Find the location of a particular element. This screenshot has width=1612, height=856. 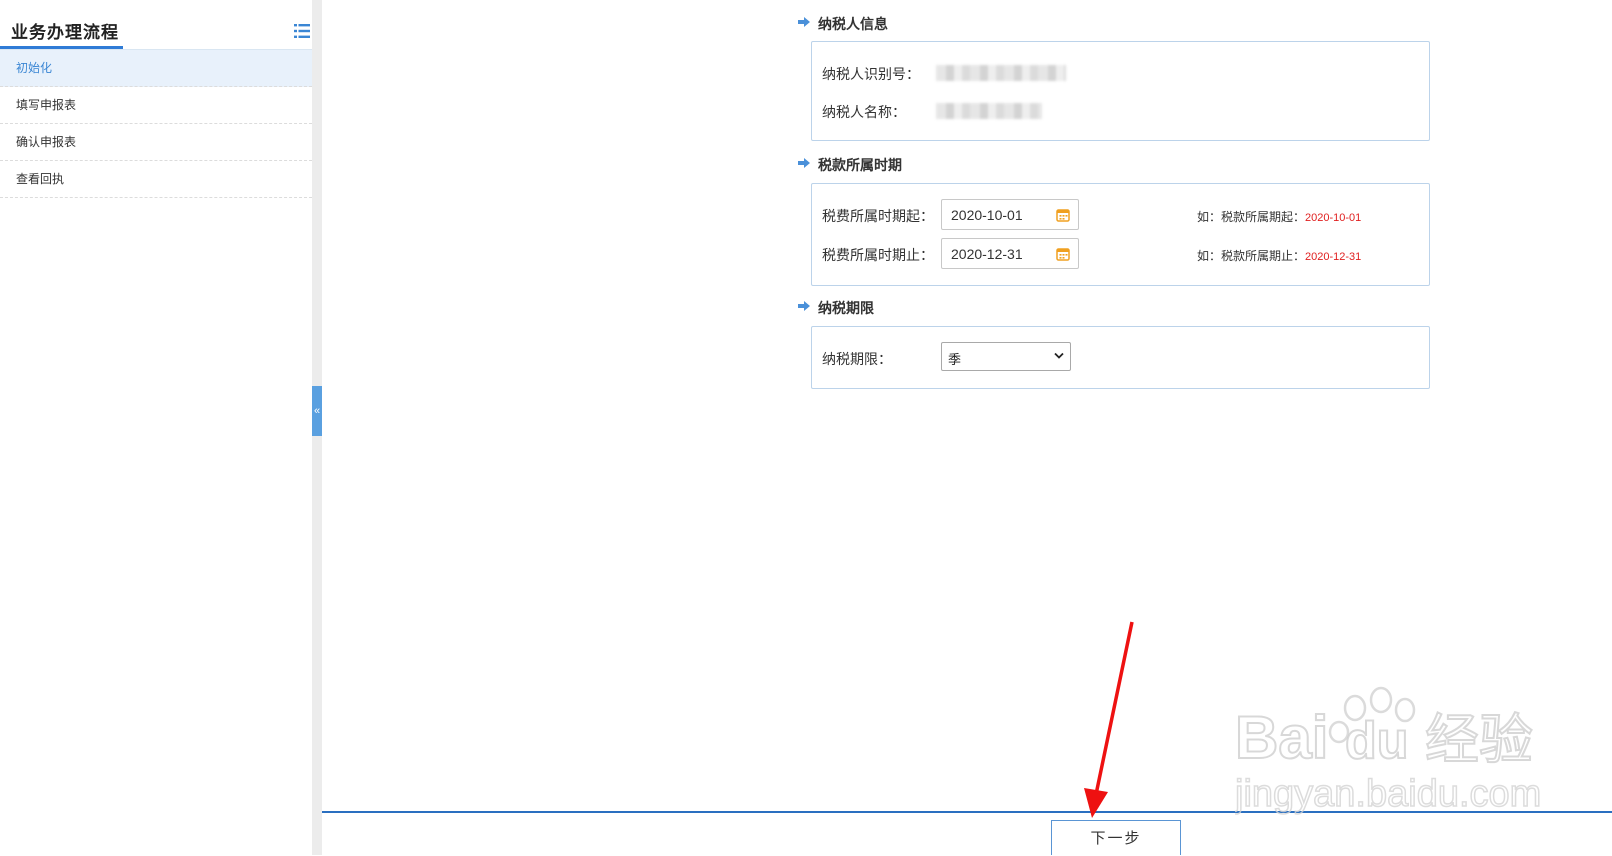

period-end-hint-value: 2020-12-31 is located at coordinates (1333, 257).